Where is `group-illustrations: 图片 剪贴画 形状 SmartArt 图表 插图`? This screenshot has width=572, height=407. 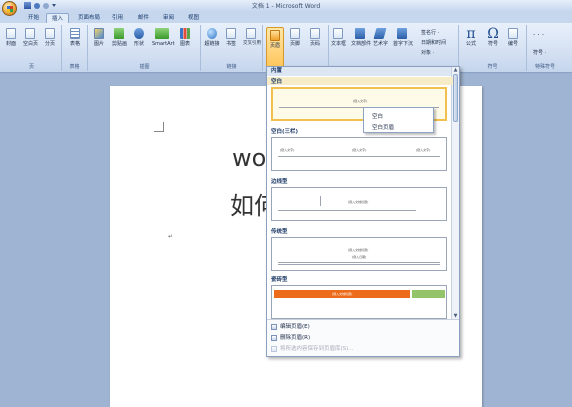
group-illustrations: 图片 剪贴画 形状 SmartArt 图表 插图 is located at coordinates (145, 48).